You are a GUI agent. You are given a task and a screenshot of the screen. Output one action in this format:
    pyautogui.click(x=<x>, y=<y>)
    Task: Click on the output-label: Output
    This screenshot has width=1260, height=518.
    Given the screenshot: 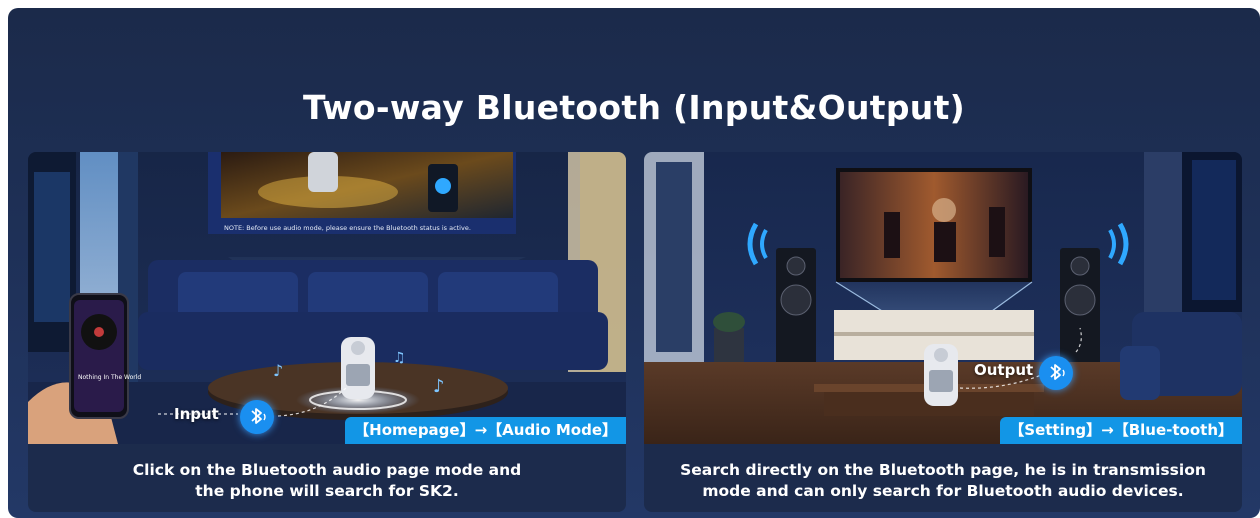 What is the action you would take?
    pyautogui.click(x=1004, y=370)
    